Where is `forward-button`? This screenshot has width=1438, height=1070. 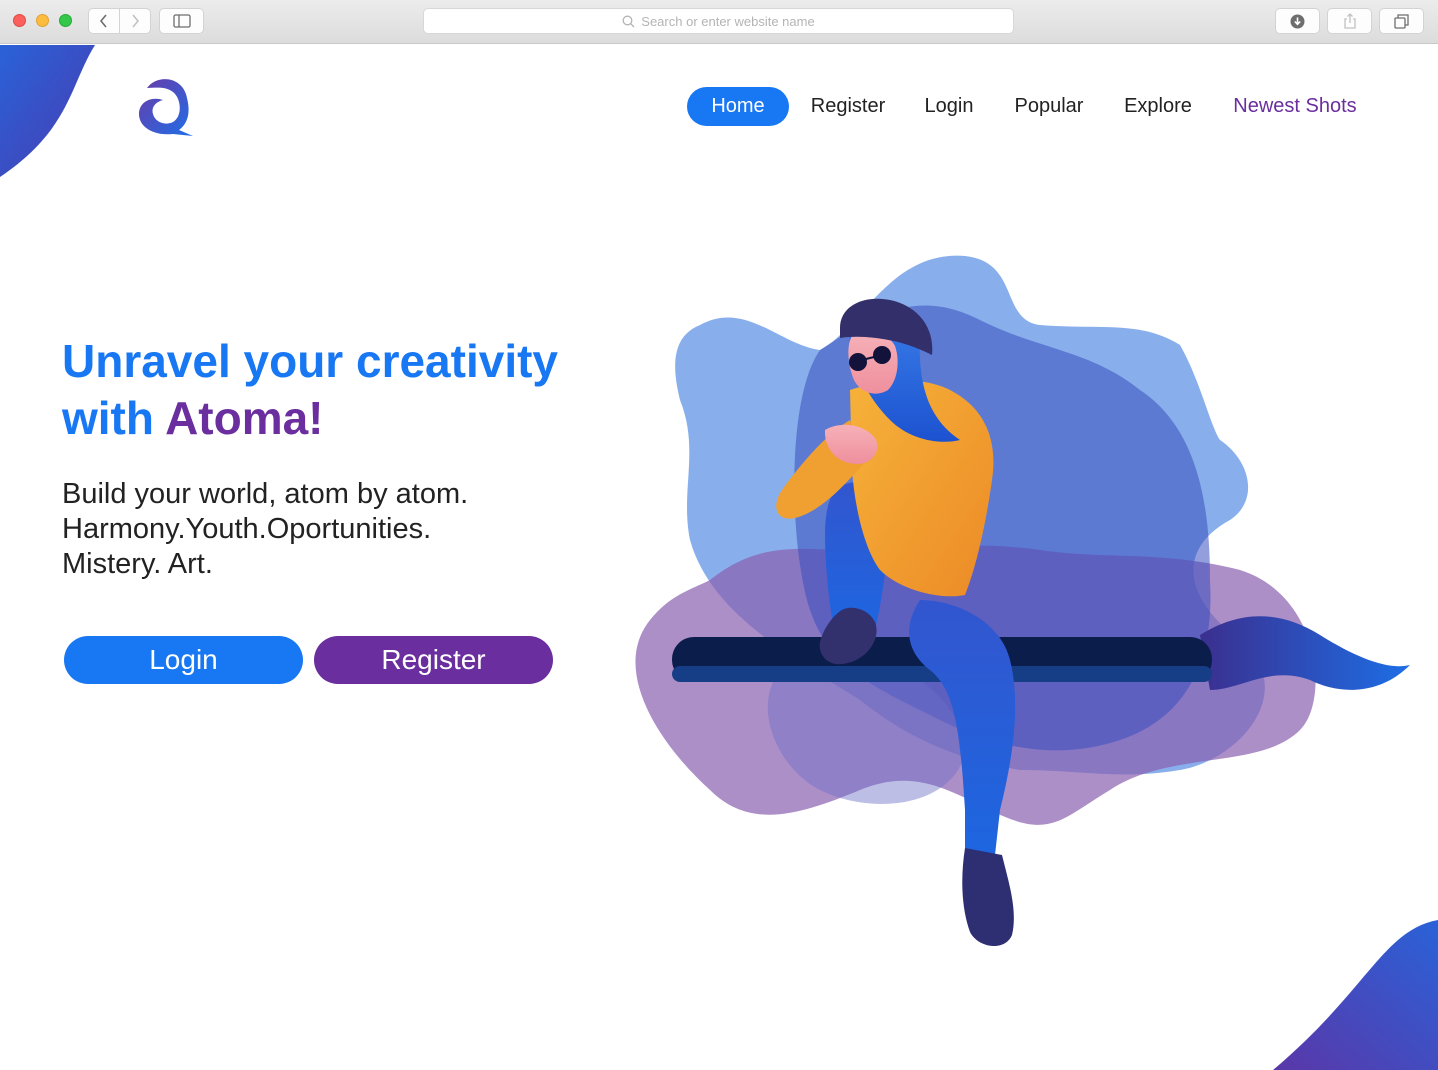
forward-button is located at coordinates (134, 21).